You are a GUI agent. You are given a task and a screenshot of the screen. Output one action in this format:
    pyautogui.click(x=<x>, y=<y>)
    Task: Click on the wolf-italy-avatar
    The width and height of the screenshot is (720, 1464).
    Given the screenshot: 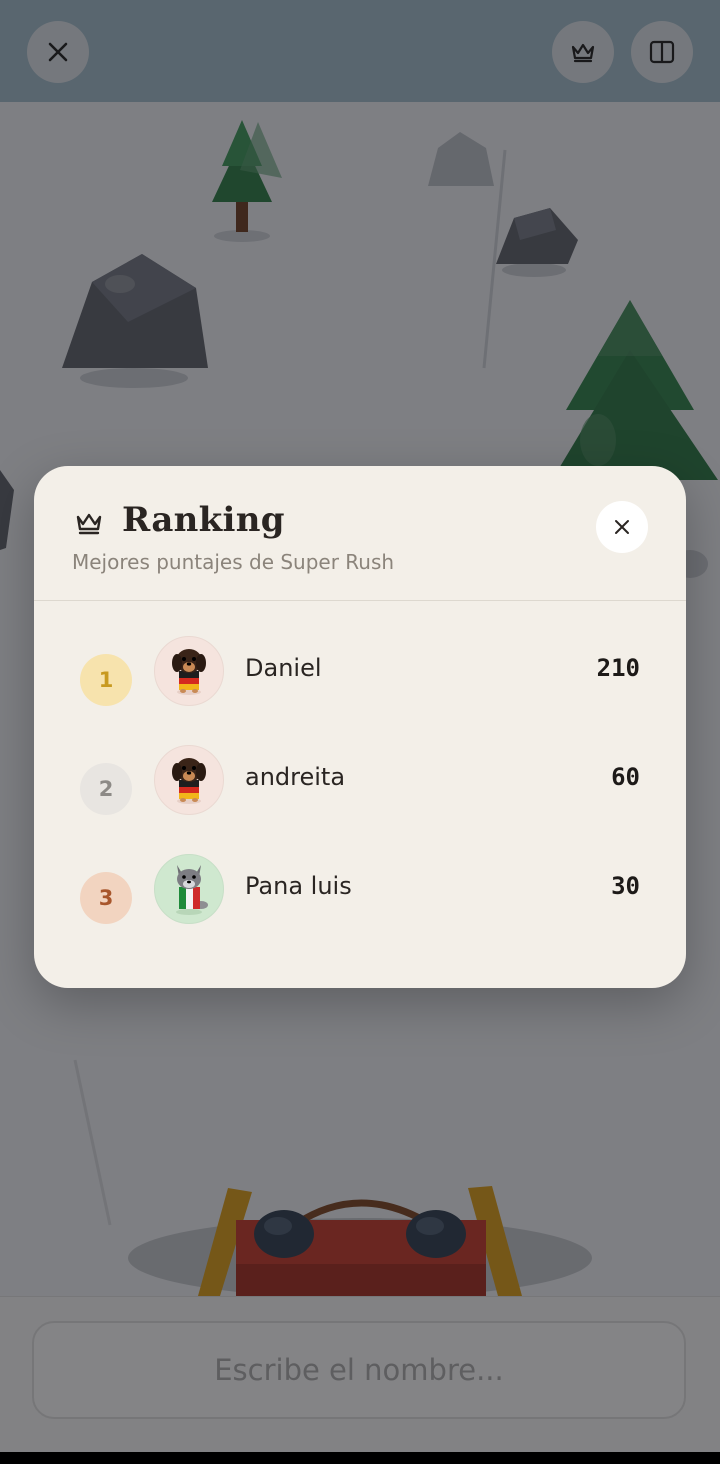 What is the action you would take?
    pyautogui.click(x=189, y=889)
    